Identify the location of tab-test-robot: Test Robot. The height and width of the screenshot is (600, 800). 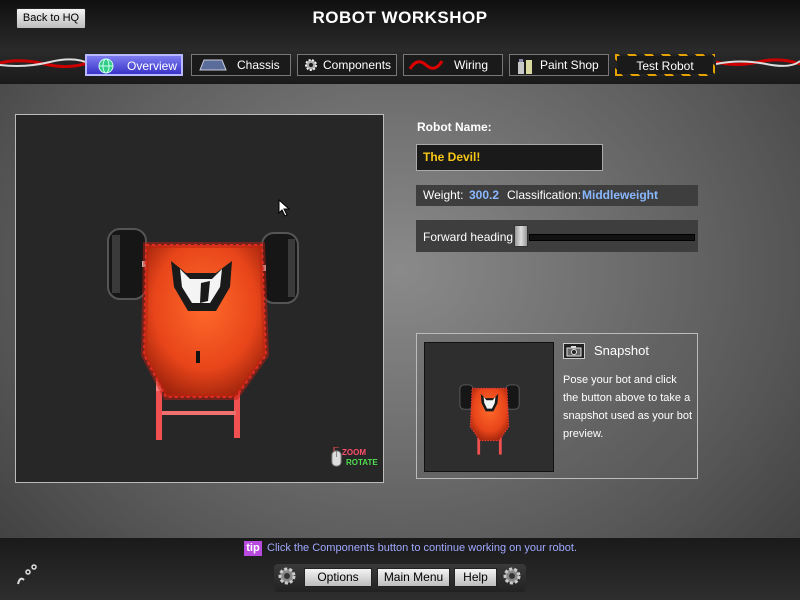
(665, 65).